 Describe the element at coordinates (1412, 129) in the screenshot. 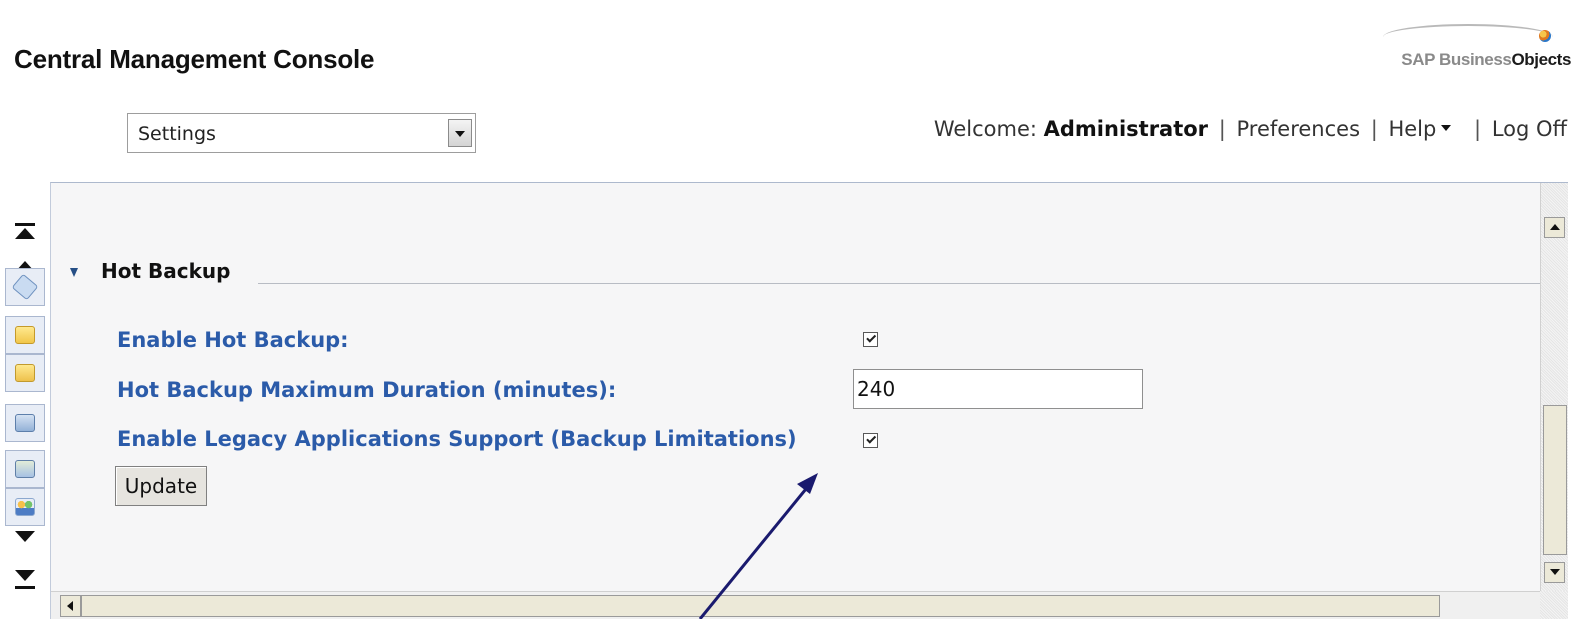

I see `help-label: Help` at that location.